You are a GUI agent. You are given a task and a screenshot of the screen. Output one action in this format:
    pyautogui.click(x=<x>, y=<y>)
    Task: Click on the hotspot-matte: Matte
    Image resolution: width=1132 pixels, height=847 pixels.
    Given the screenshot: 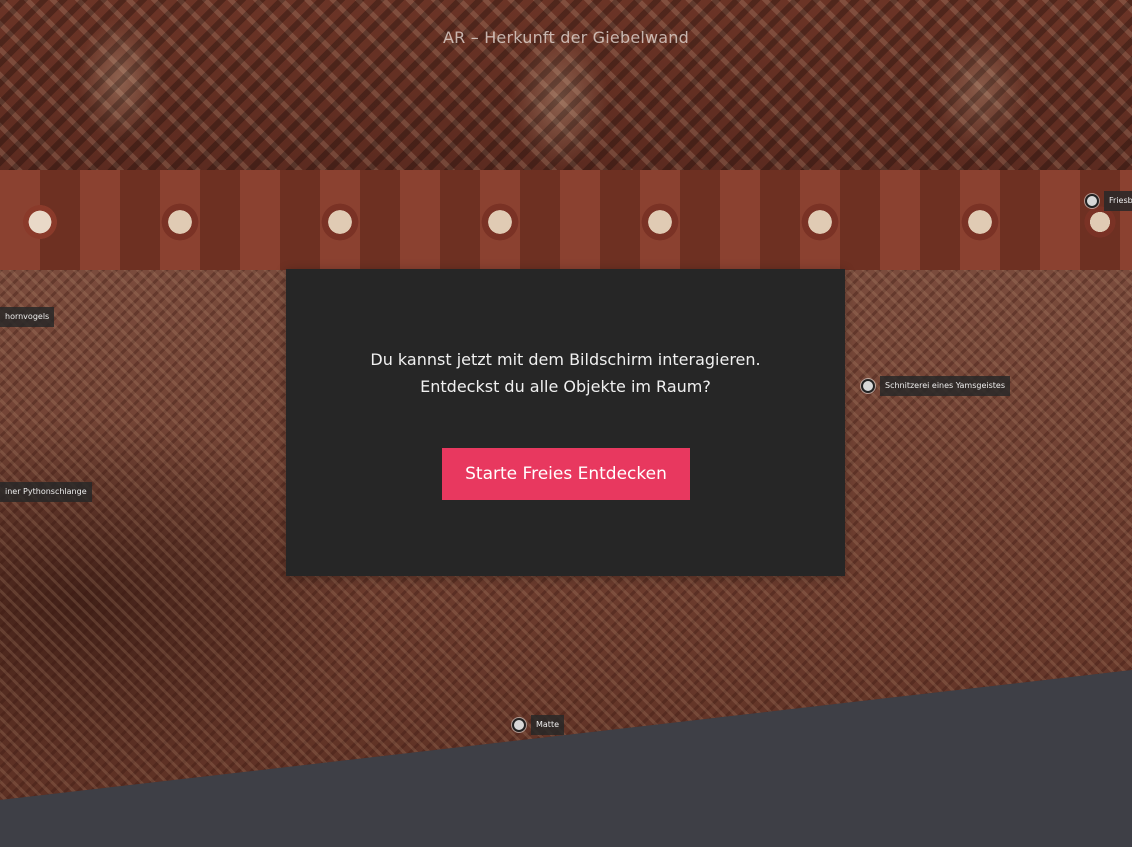 What is the action you would take?
    pyautogui.click(x=538, y=725)
    